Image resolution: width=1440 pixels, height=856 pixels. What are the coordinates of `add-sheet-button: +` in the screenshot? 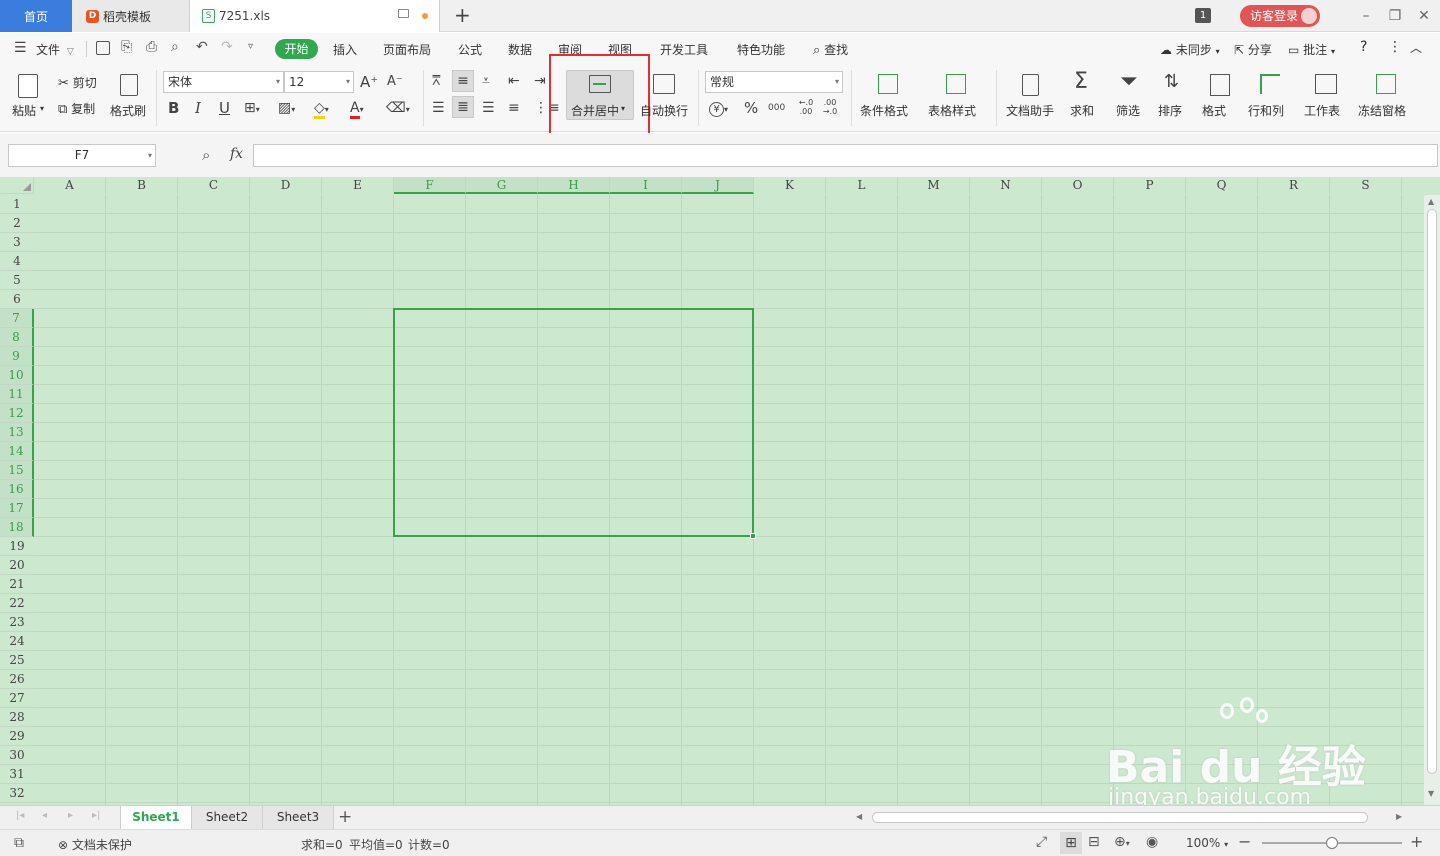 It's located at (345, 817).